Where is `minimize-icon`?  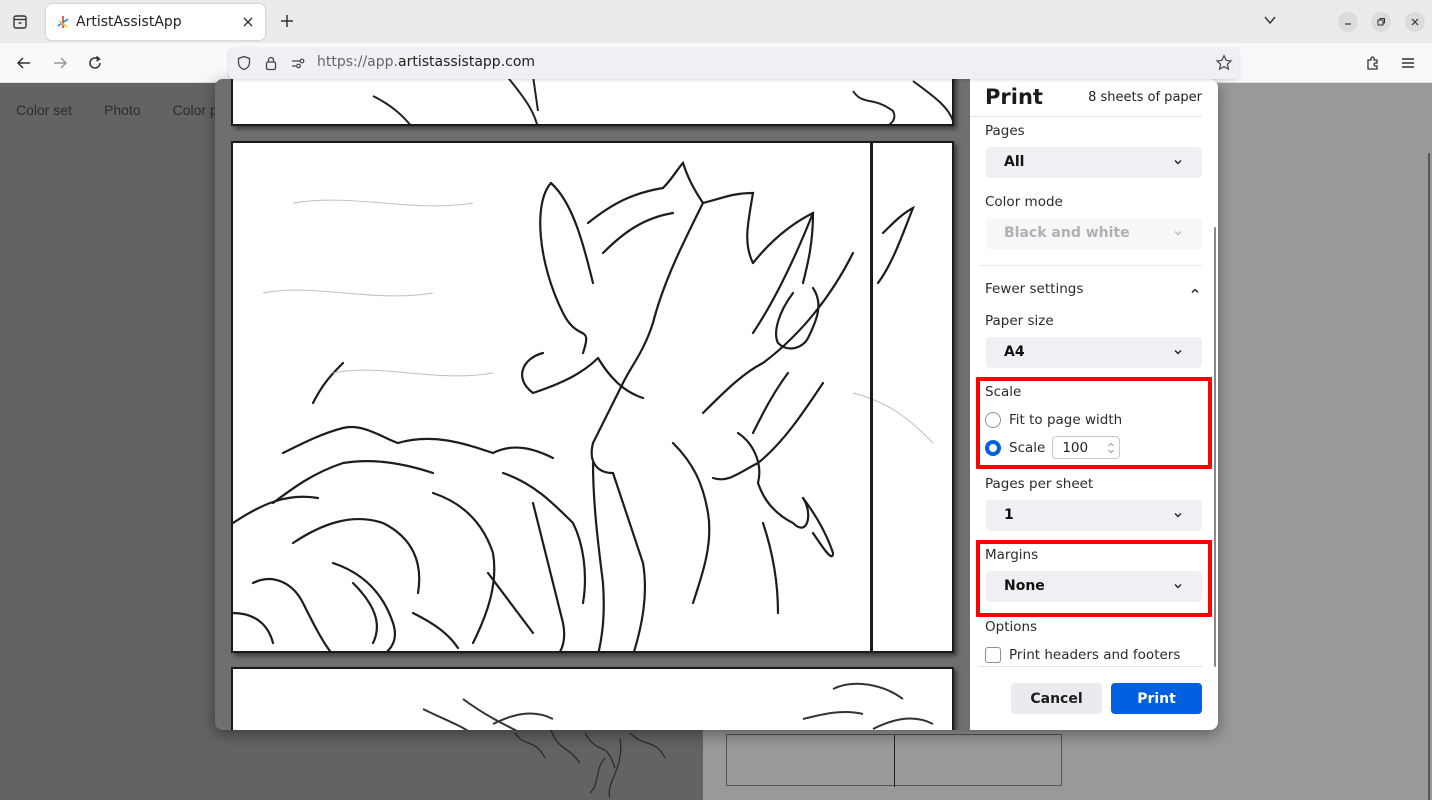 minimize-icon is located at coordinates (1348, 24).